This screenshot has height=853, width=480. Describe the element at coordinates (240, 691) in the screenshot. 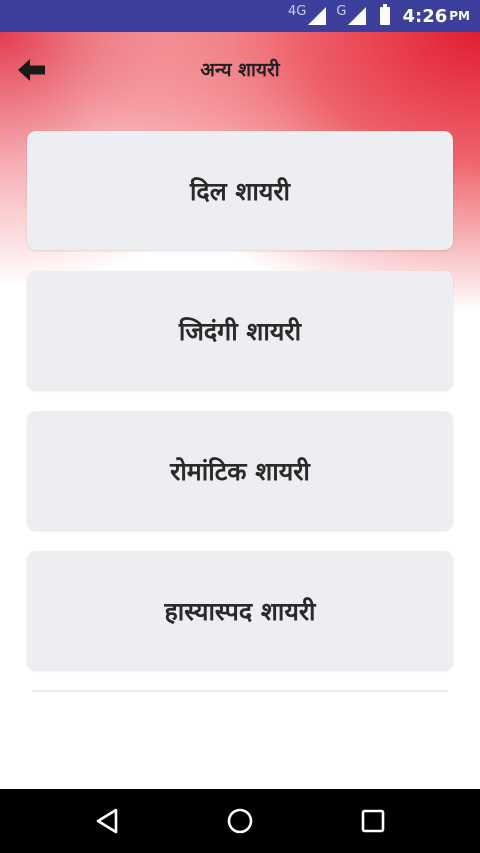

I see `category-card-partial` at that location.